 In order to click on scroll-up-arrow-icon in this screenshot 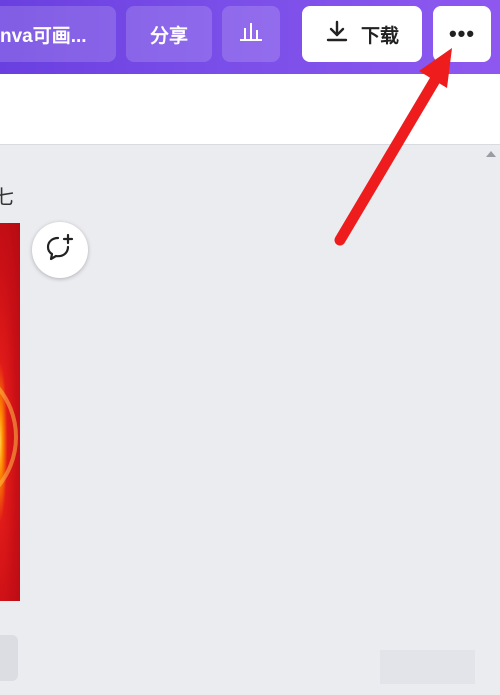, I will do `click(491, 154)`.